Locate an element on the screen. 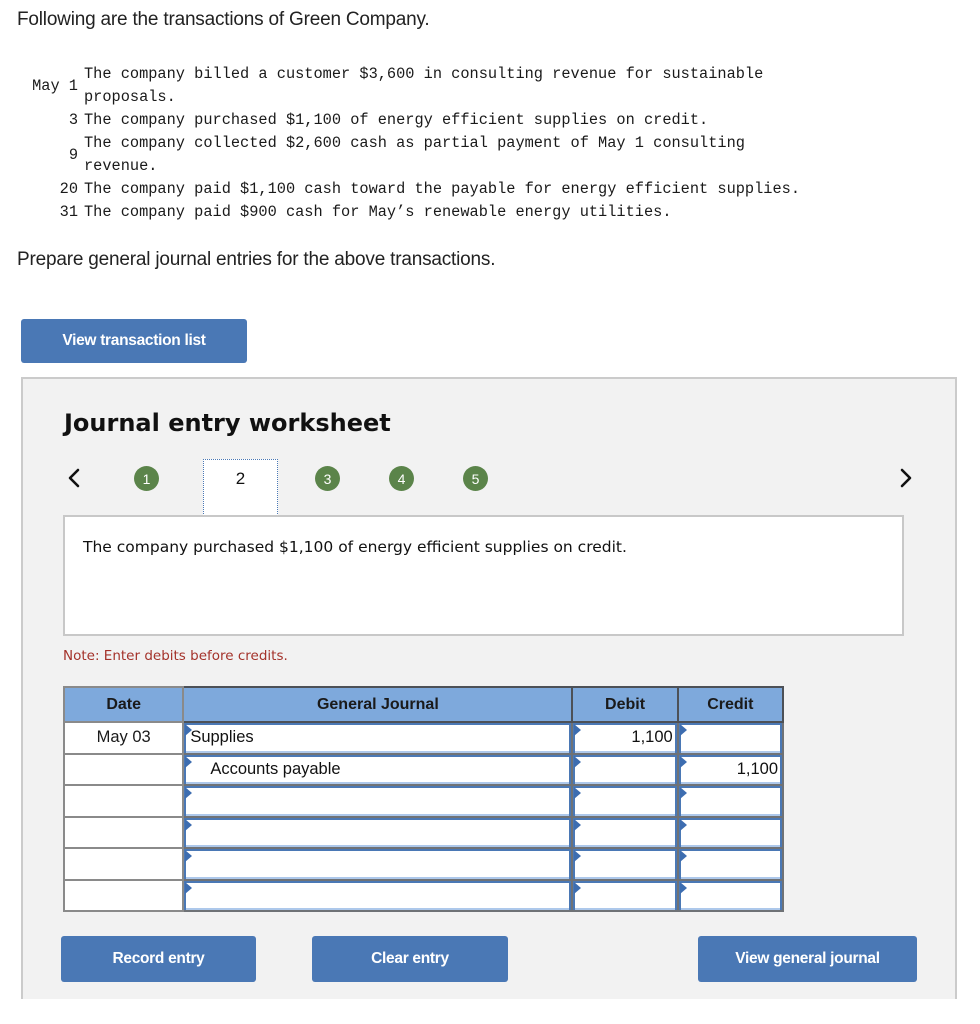 This screenshot has width=980, height=1024. credit-input: 1,100 is located at coordinates (730, 769).